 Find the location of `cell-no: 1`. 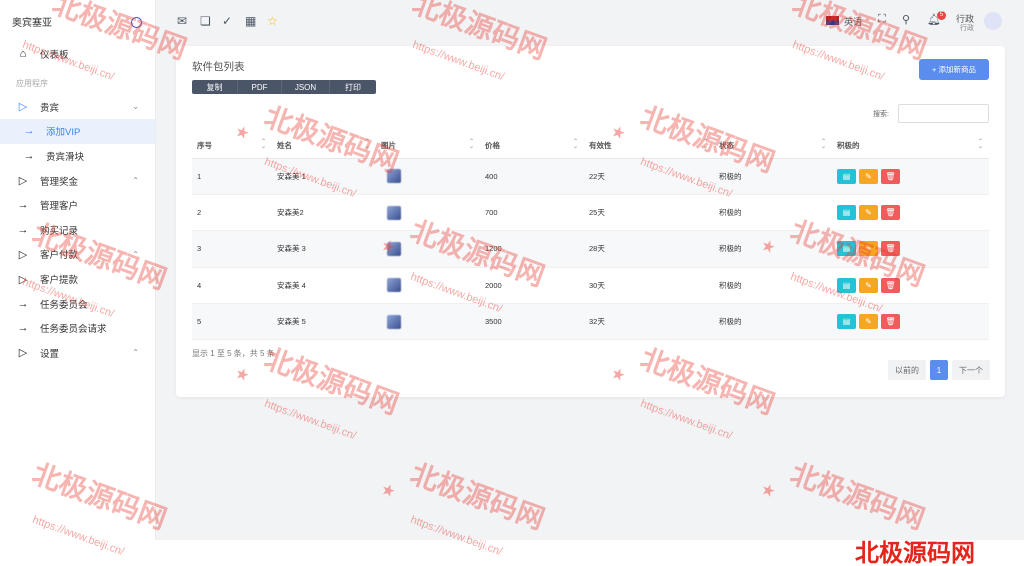

cell-no: 1 is located at coordinates (232, 176).